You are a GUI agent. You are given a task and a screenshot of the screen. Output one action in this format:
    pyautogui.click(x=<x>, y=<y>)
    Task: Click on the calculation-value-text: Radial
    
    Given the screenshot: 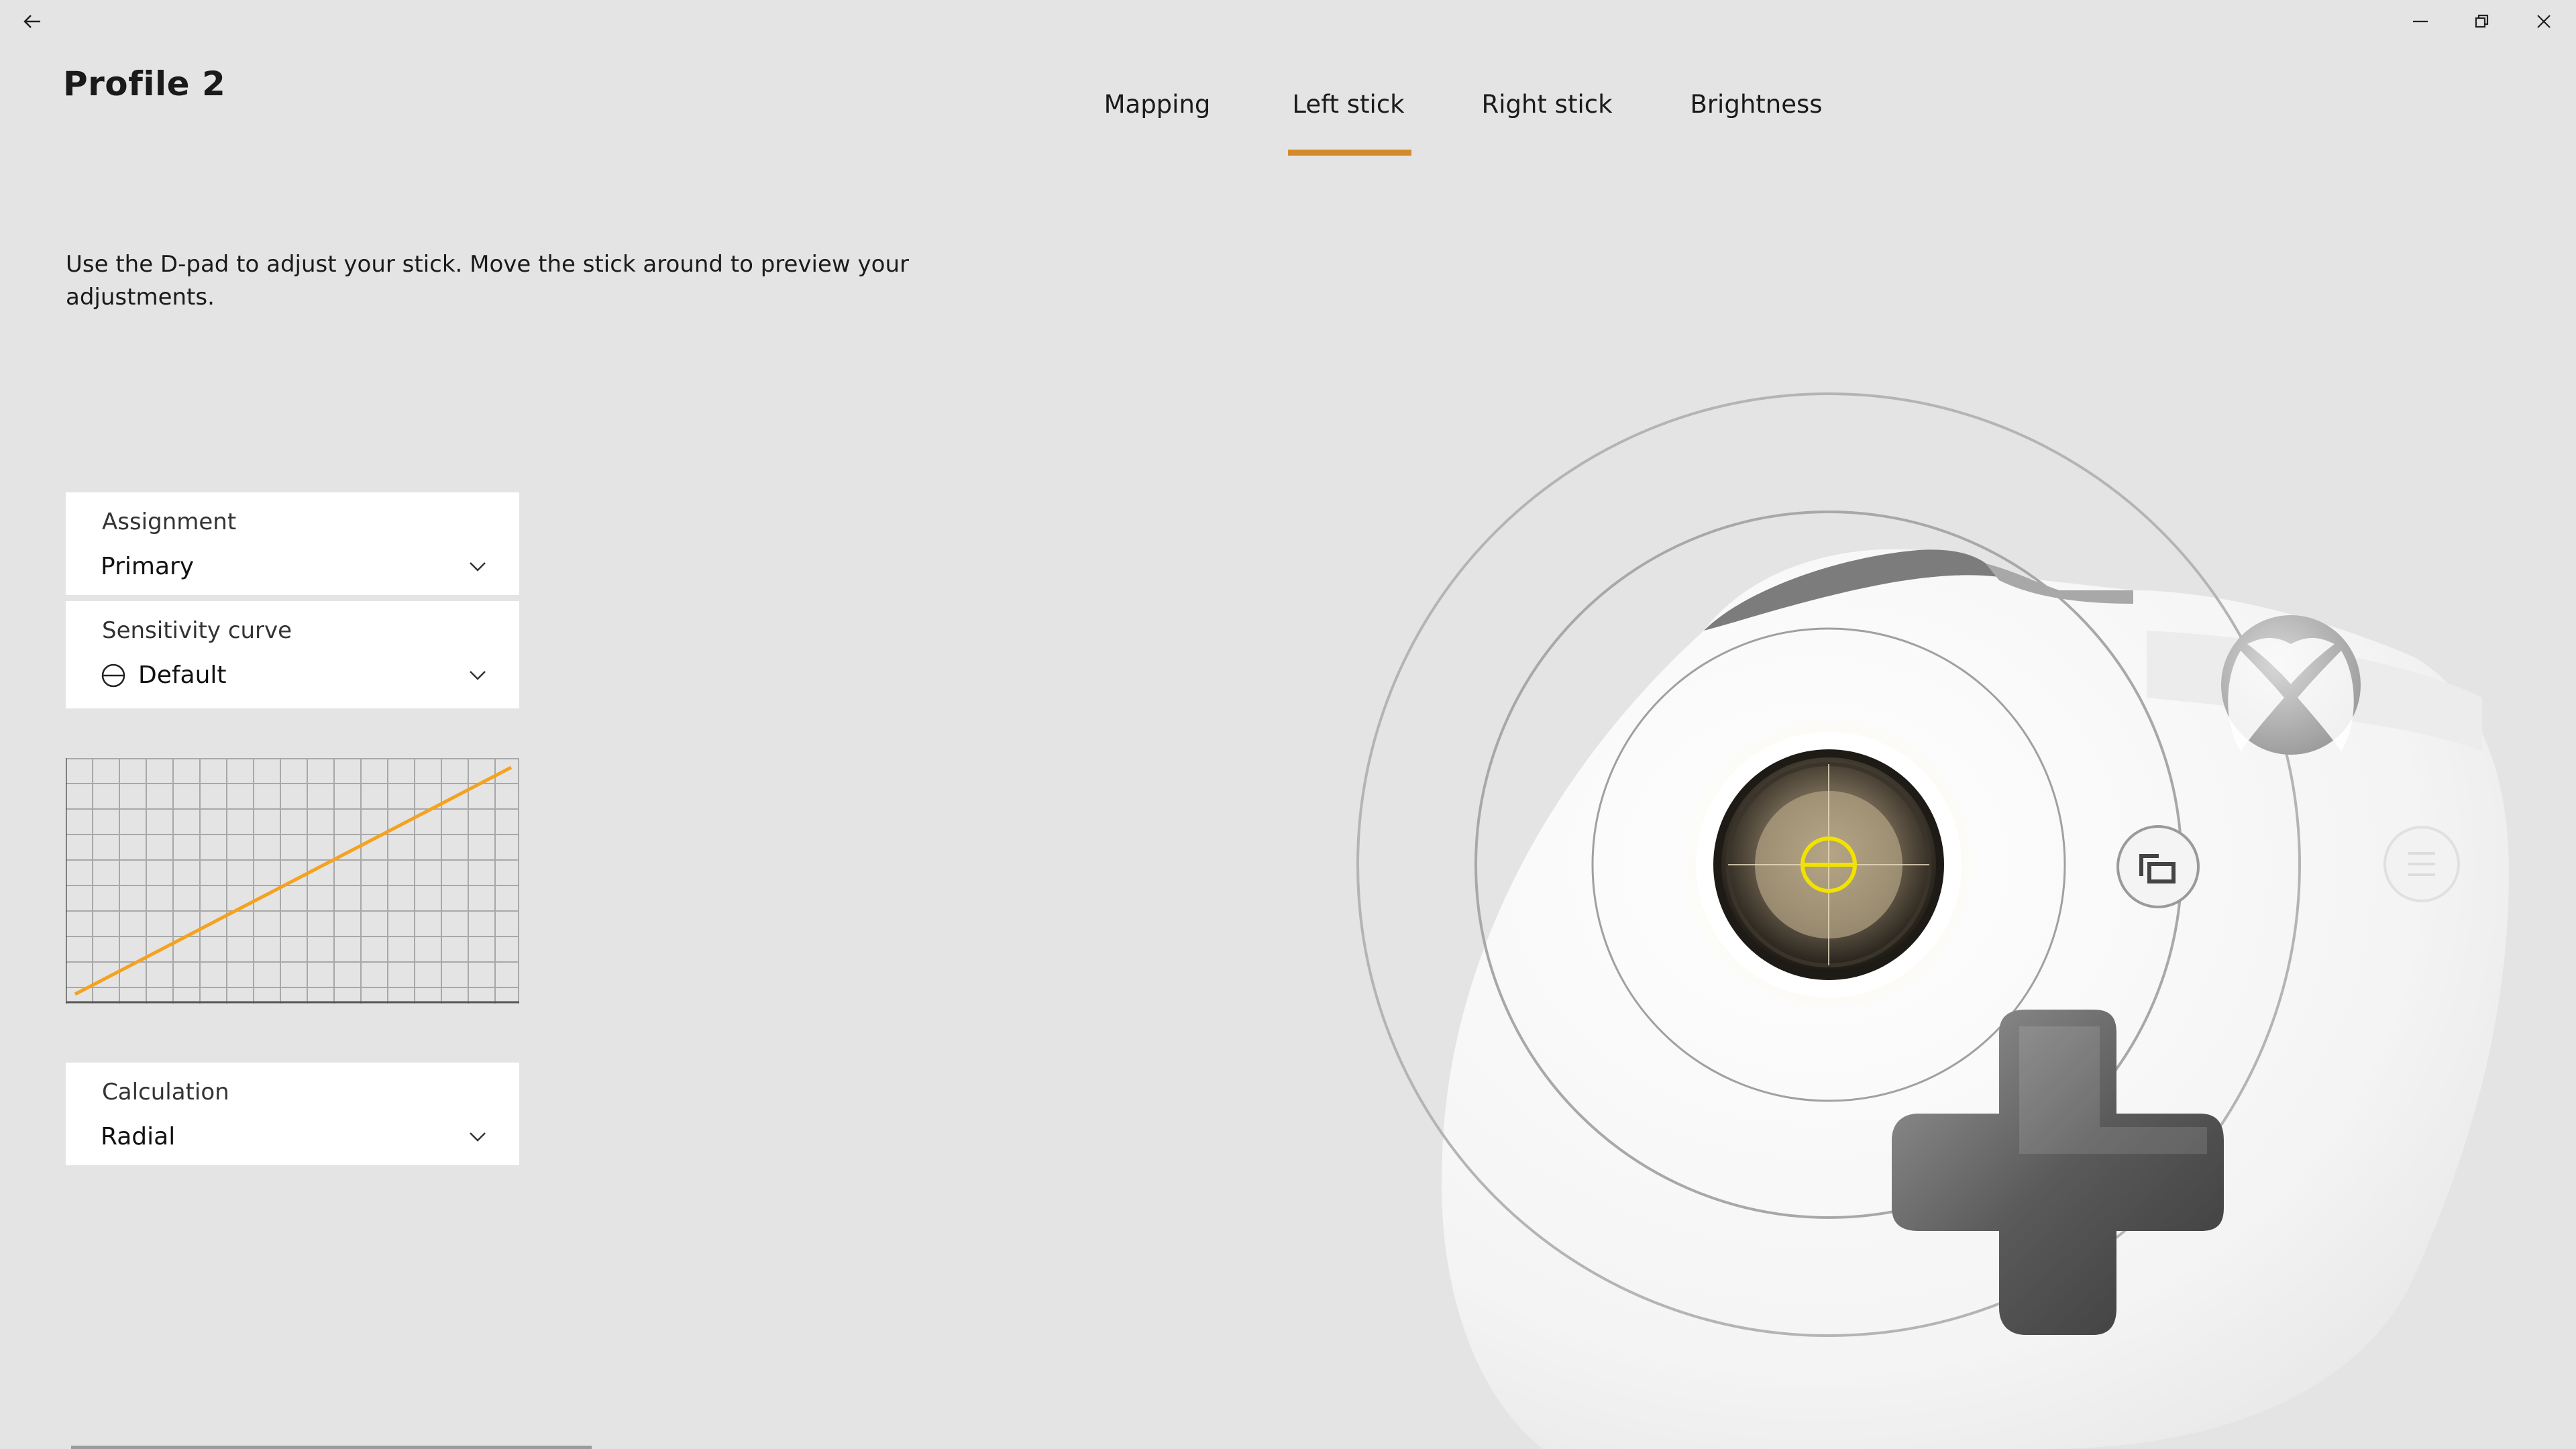 What is the action you would take?
    pyautogui.click(x=138, y=1136)
    